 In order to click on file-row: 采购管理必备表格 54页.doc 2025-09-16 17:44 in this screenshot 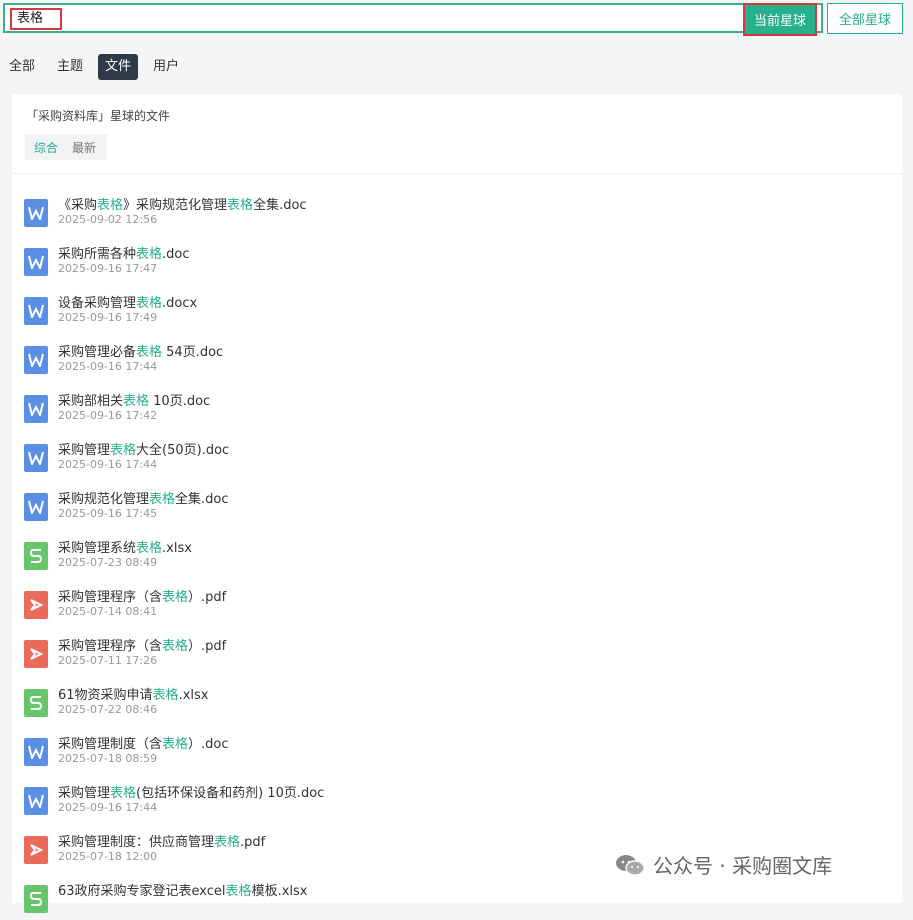, I will do `click(454, 361)`.